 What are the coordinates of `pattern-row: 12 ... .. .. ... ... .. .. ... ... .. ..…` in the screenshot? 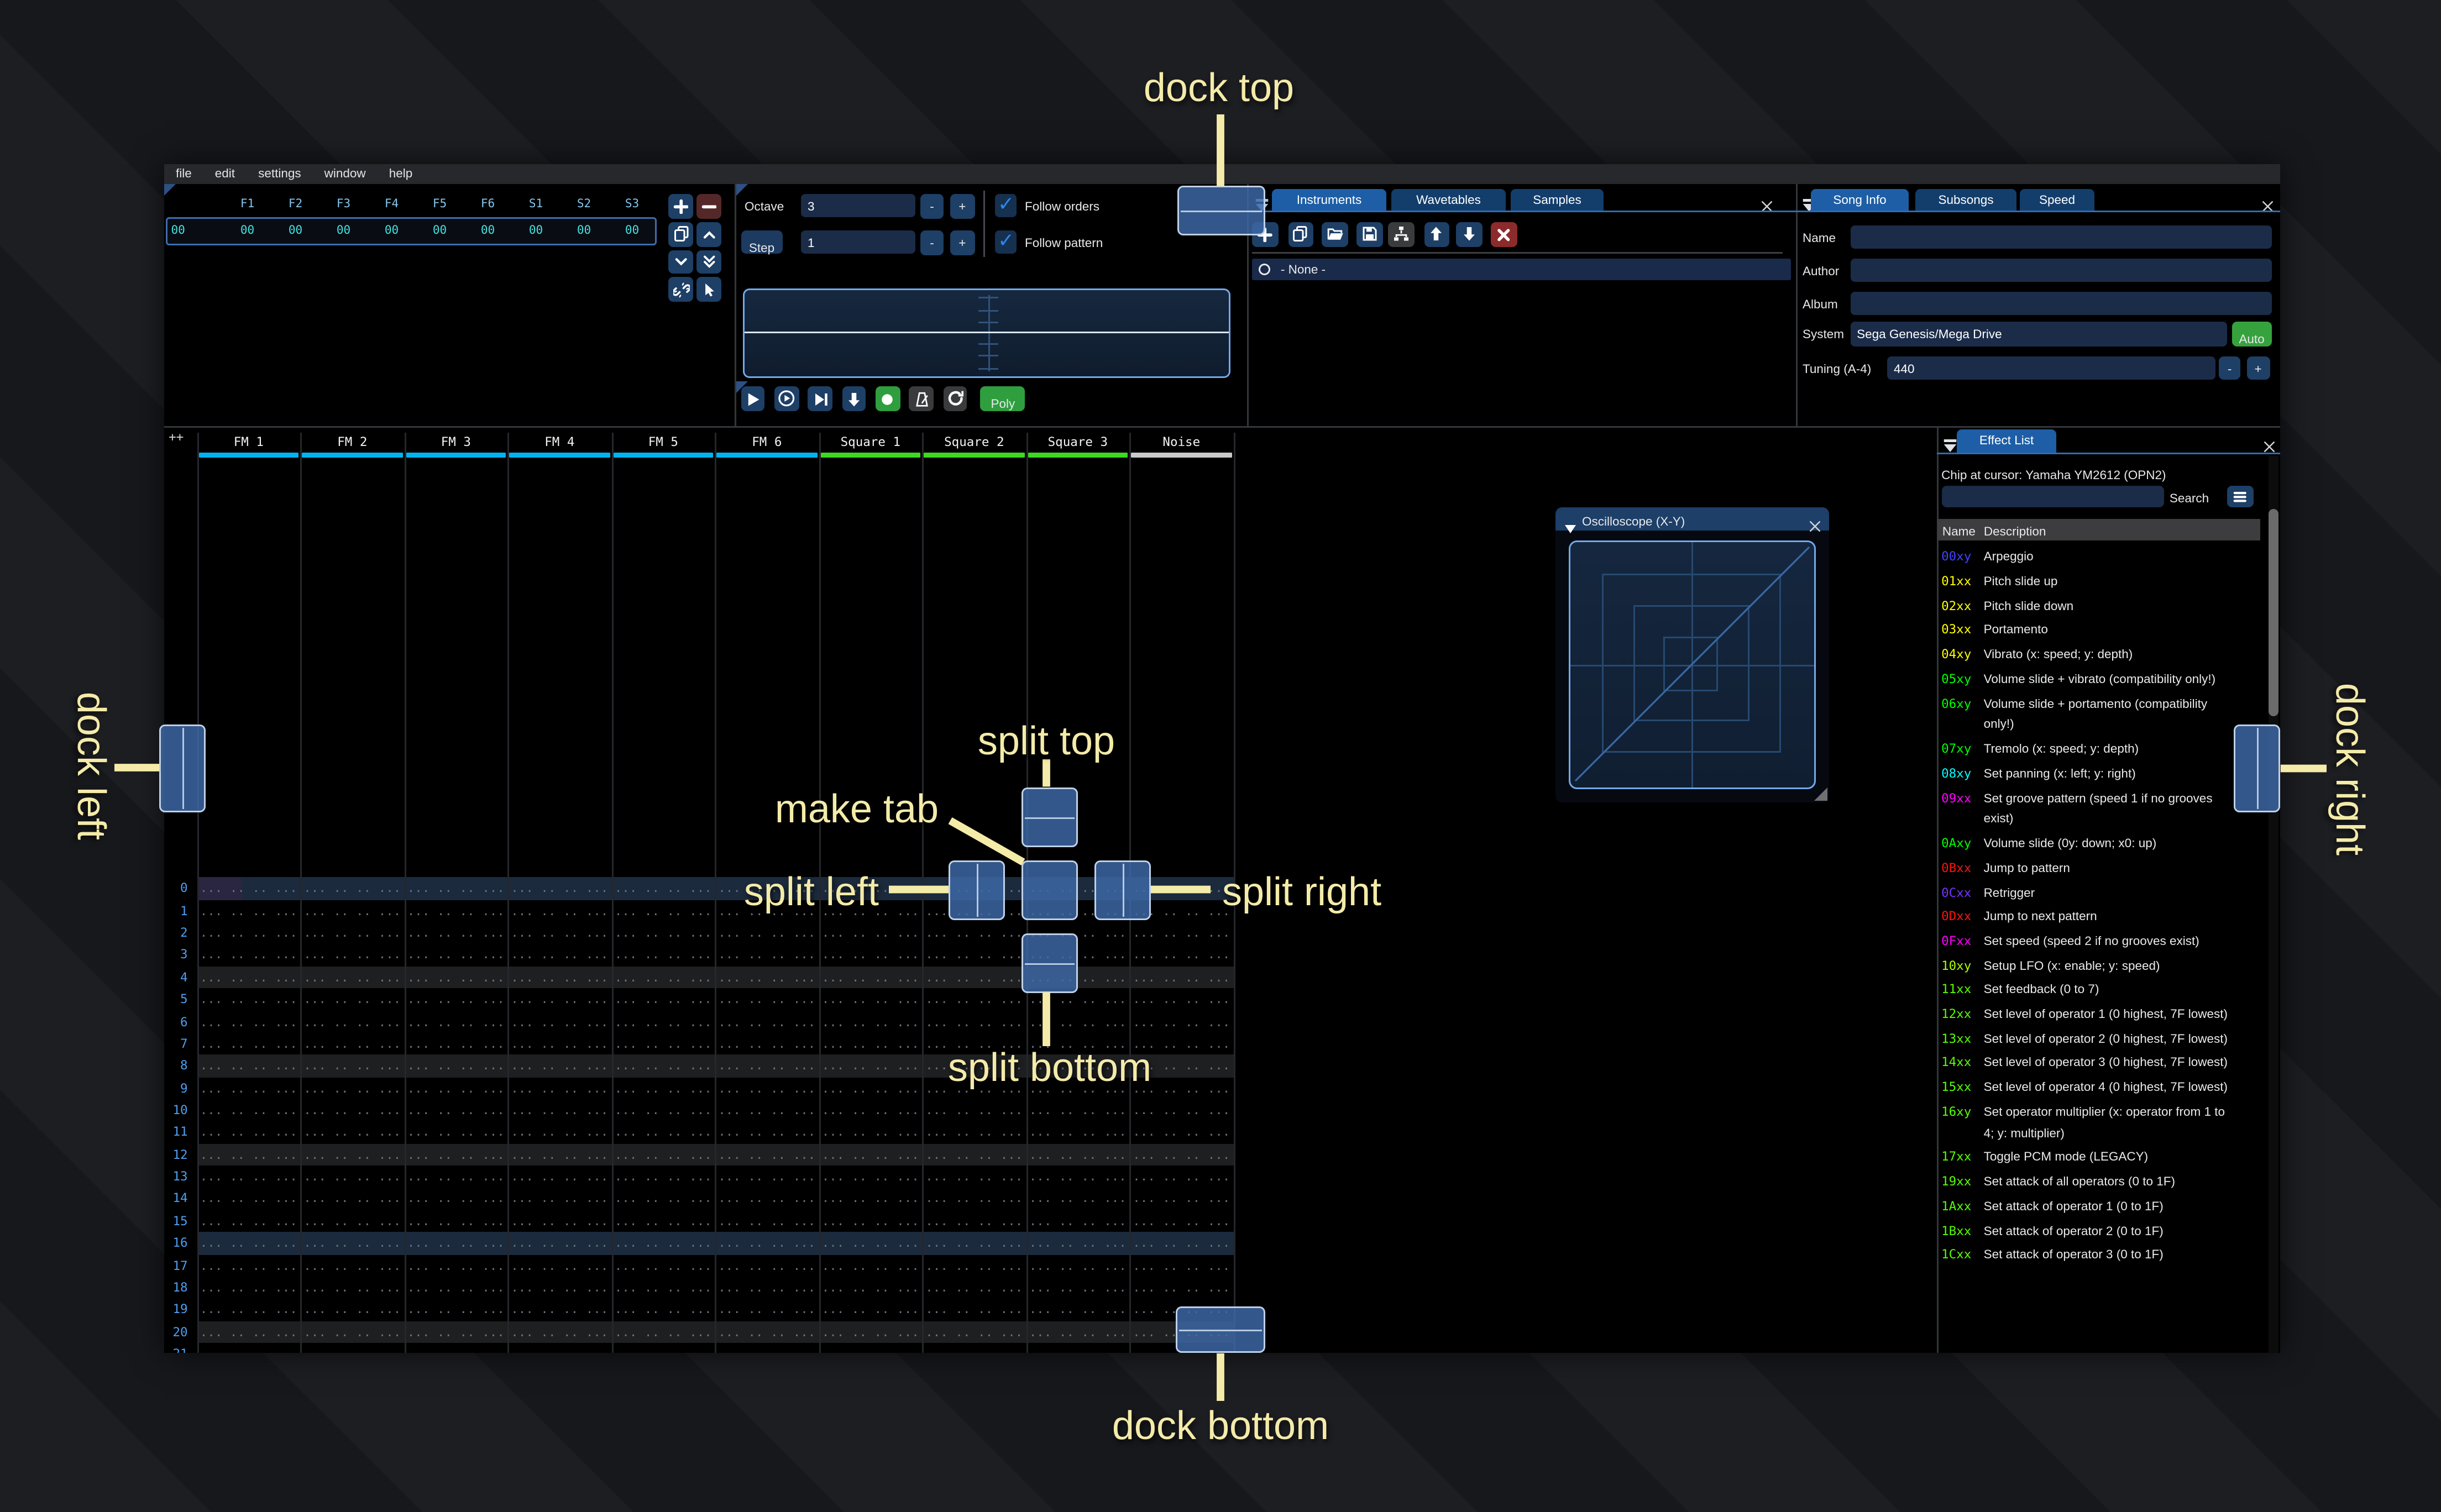 It's located at (699, 1154).